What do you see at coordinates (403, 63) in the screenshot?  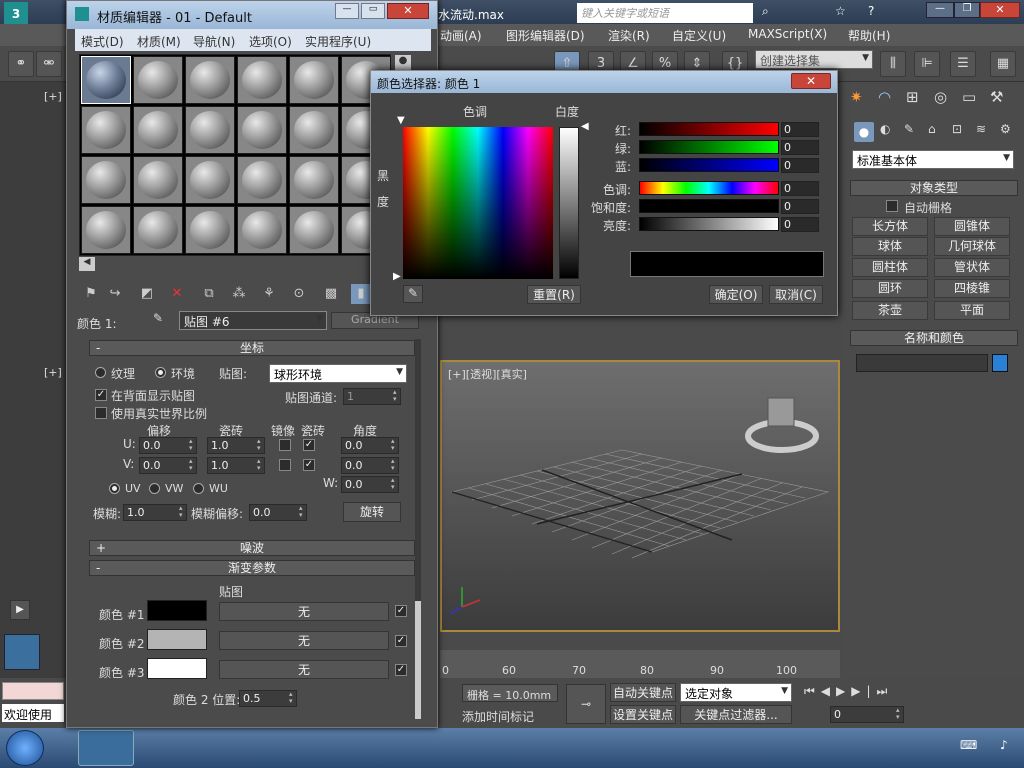 I see `sample-type-icon: ●` at bounding box center [403, 63].